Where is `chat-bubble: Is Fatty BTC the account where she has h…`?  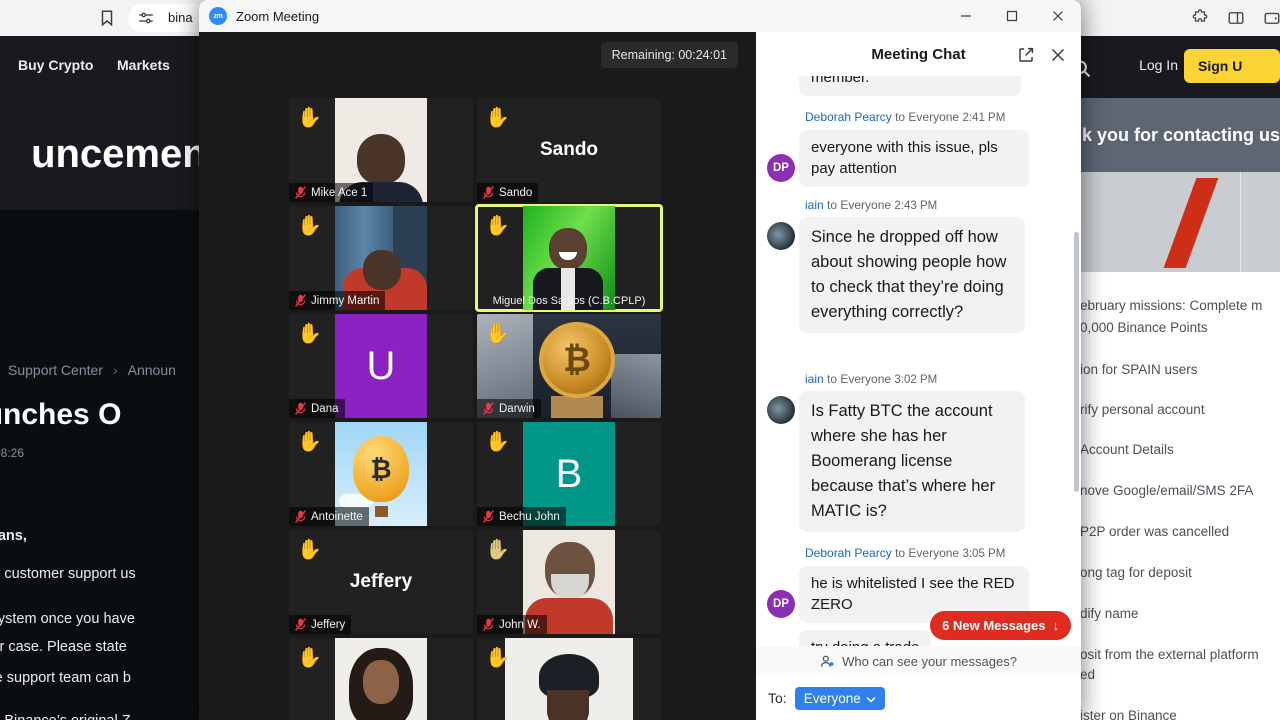
chat-bubble: Is Fatty BTC the account where she has h… is located at coordinates (912, 462).